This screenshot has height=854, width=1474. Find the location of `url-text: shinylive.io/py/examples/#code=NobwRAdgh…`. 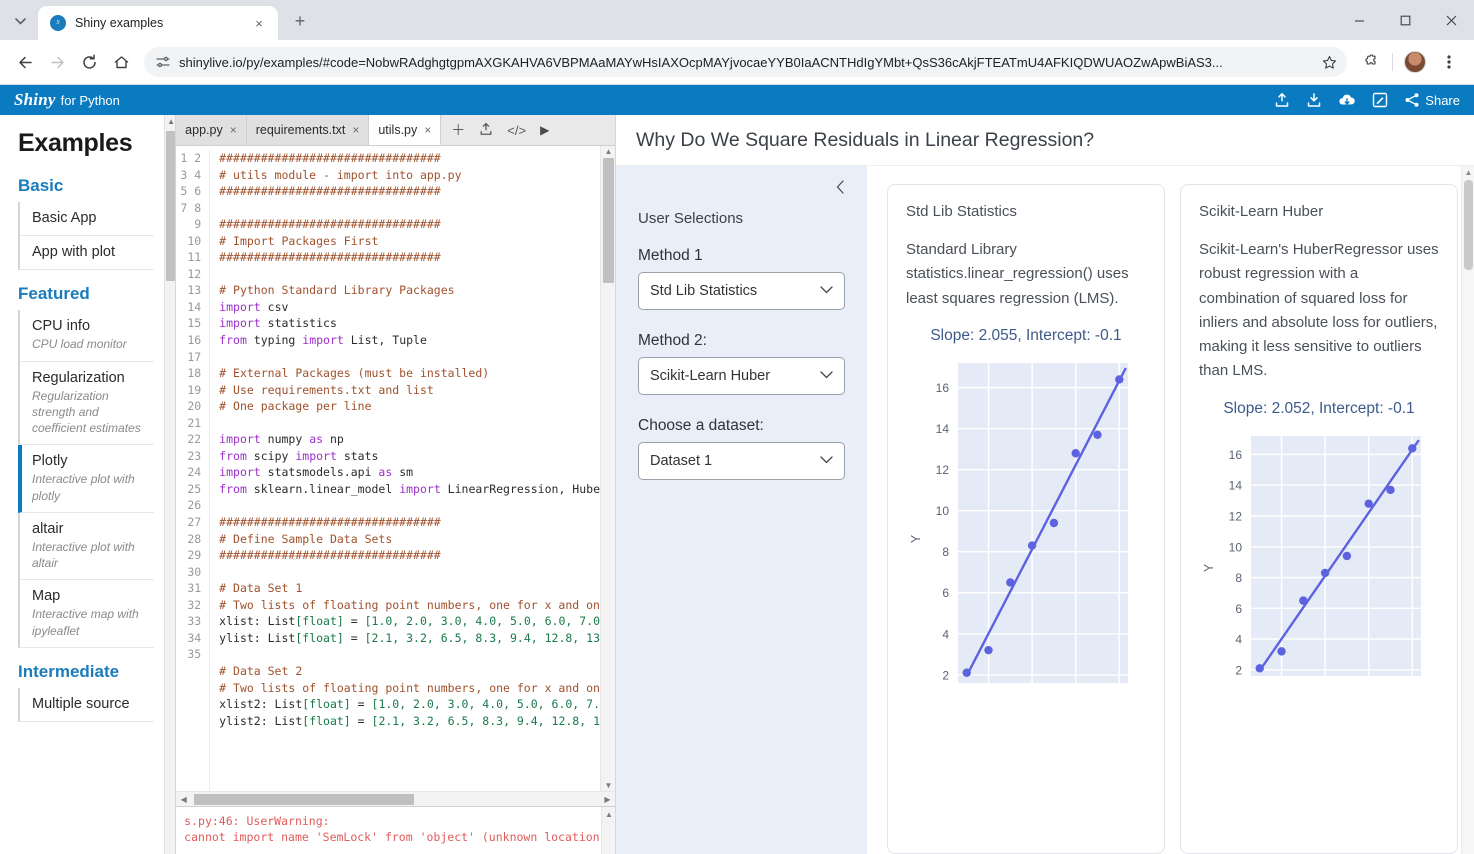

url-text: shinylive.io/py/examples/#code=NobwRAdgh… is located at coordinates (746, 62).